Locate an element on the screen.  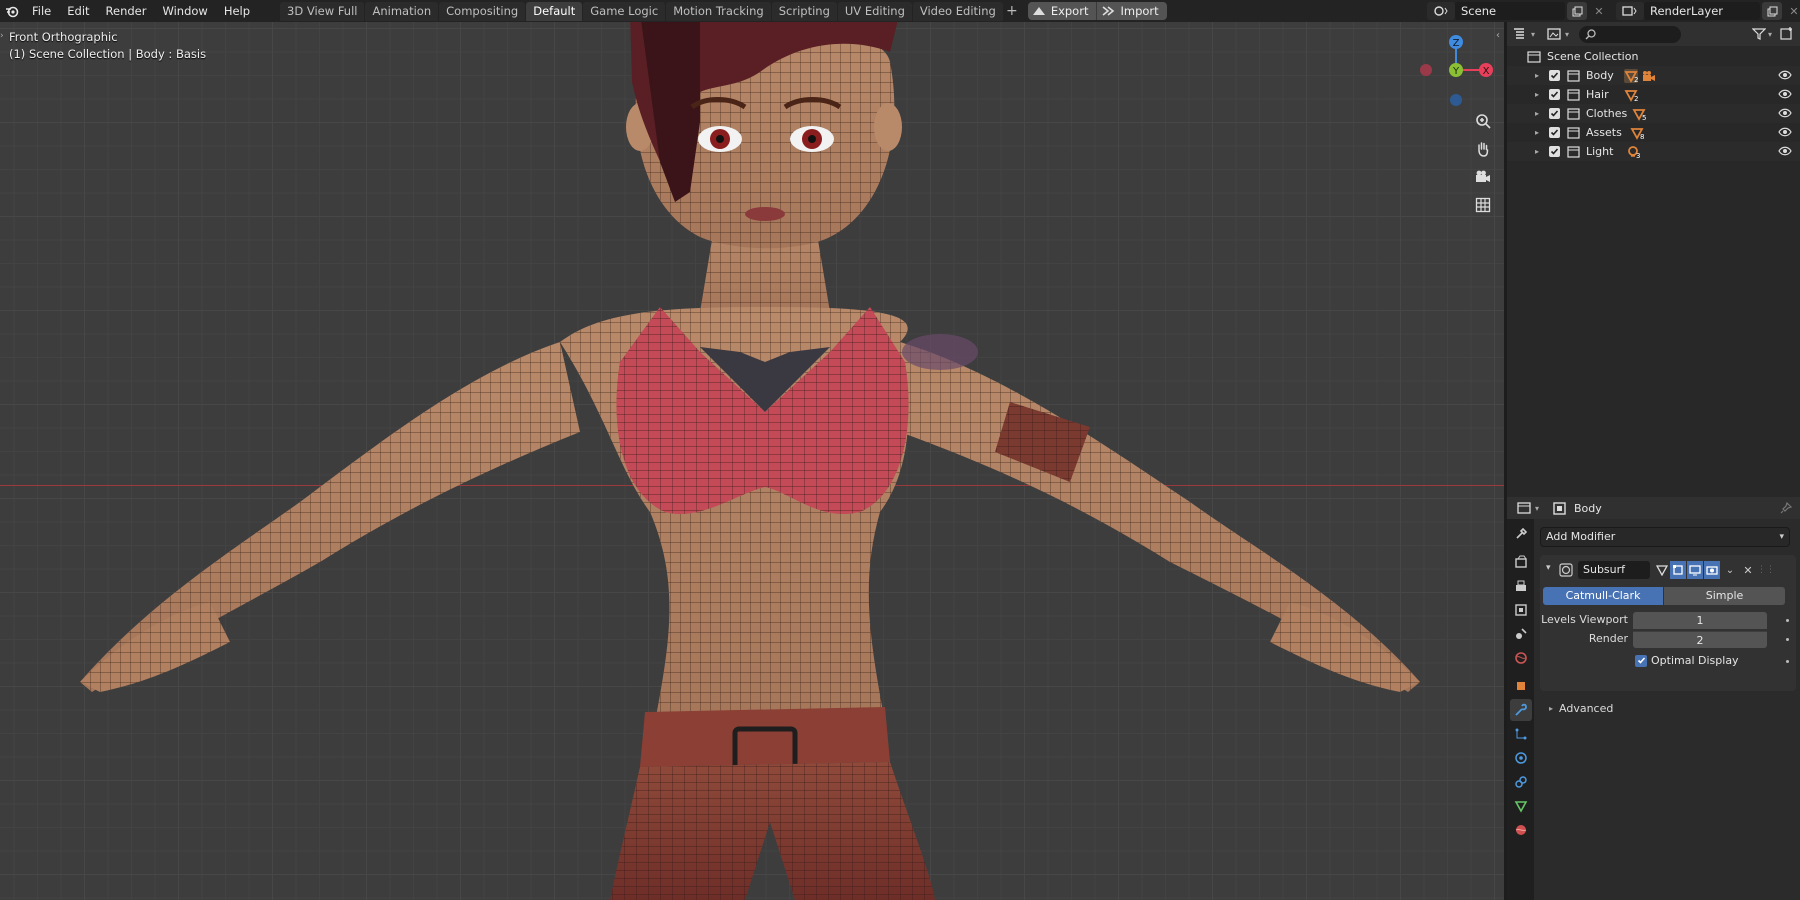
world-tab-icon is located at coordinates (1521, 658).